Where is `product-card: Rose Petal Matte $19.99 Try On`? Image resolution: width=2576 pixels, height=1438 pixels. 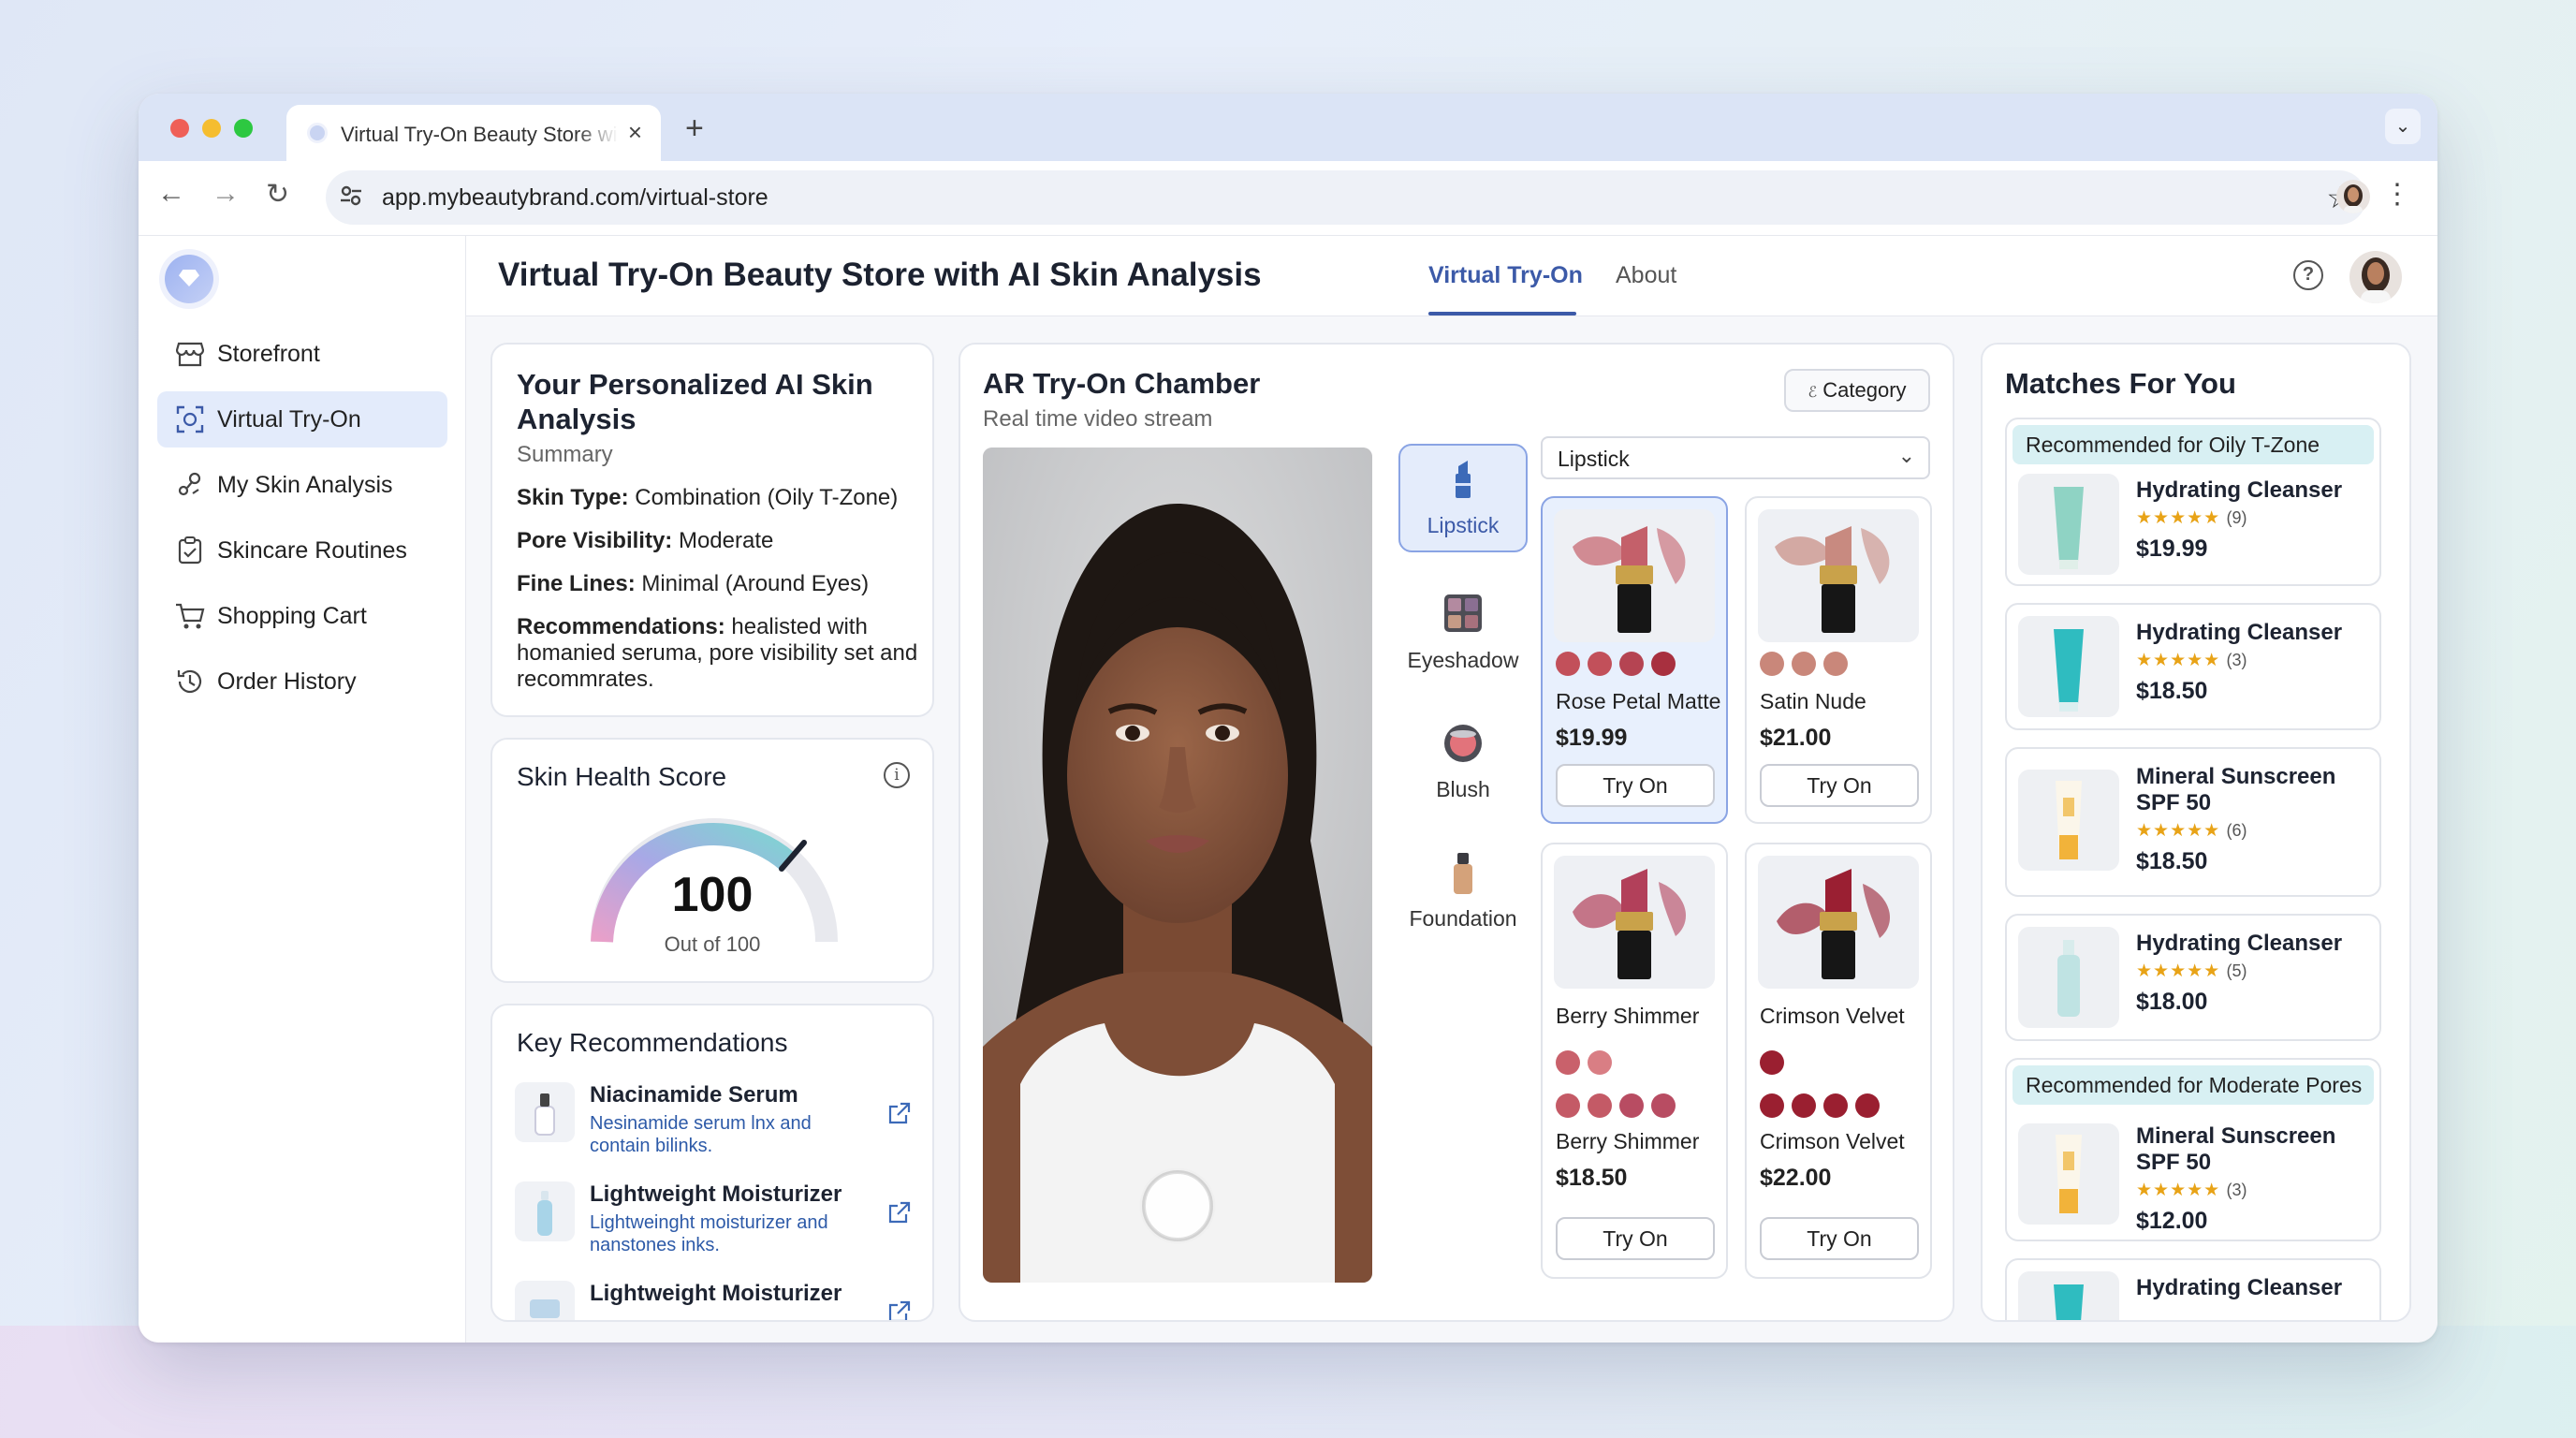
product-card: Rose Petal Matte $19.99 Try On is located at coordinates (1634, 660).